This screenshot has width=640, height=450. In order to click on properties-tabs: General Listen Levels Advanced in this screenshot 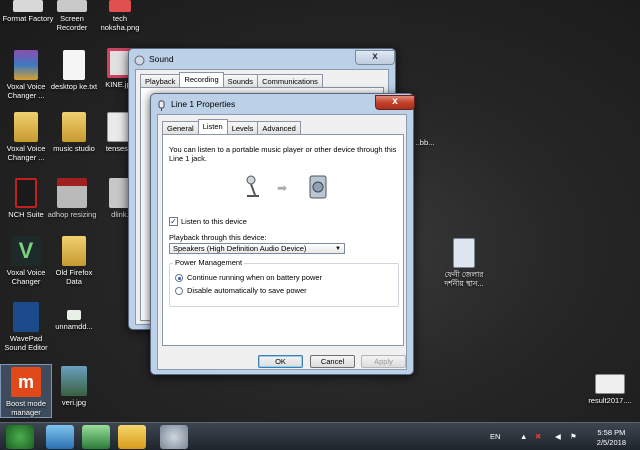, I will do `click(231, 126)`.